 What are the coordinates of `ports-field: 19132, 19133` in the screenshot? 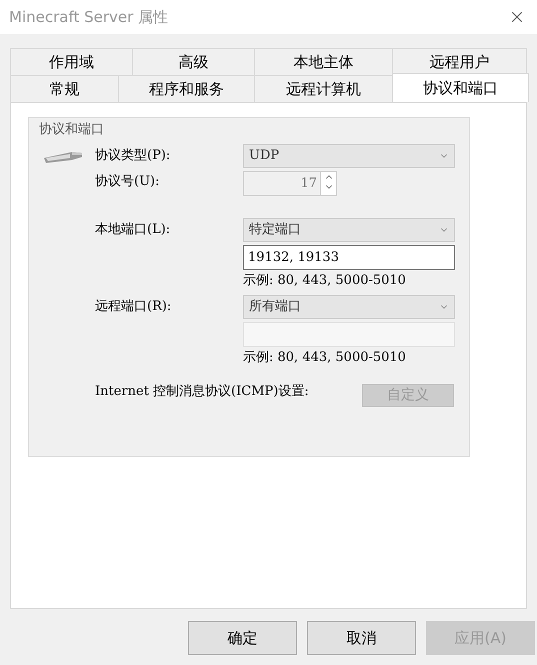 It's located at (349, 257).